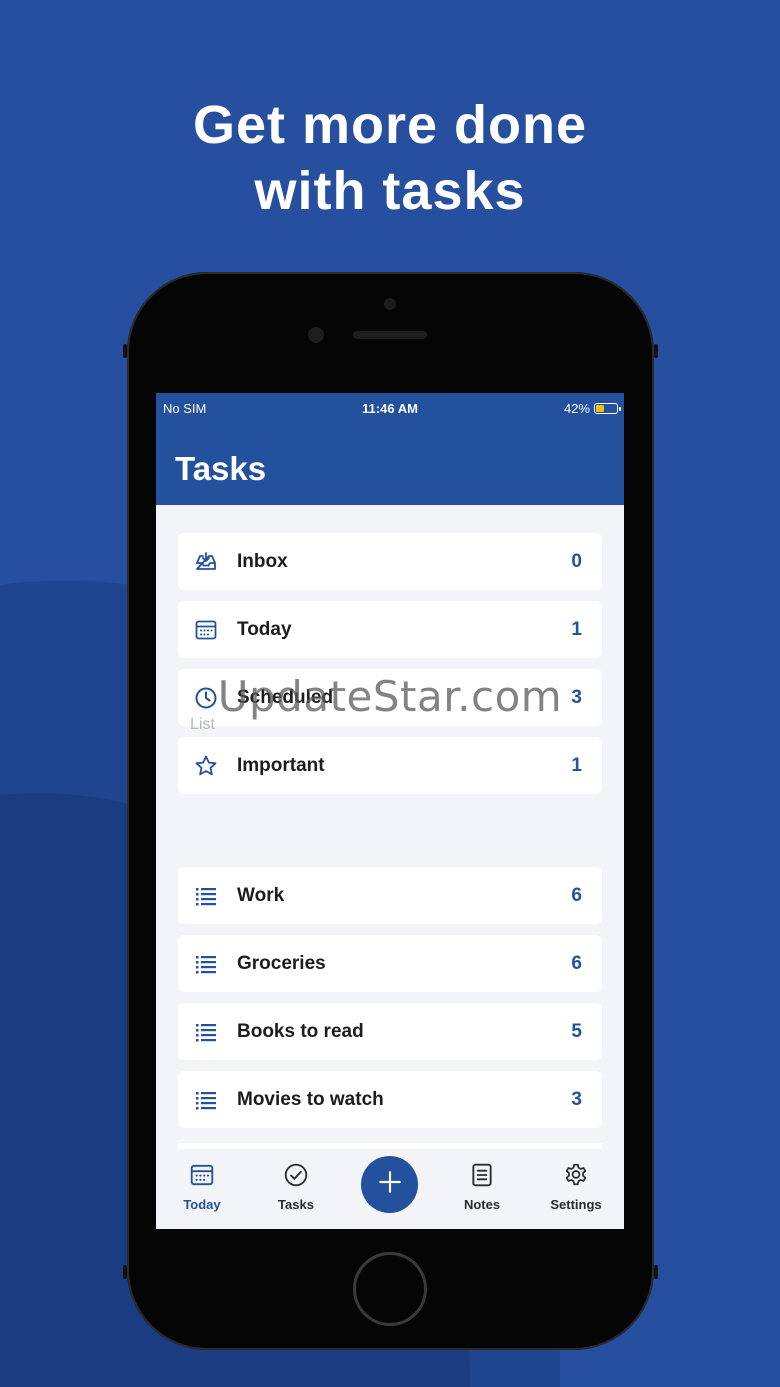 The width and height of the screenshot is (780, 1387). Describe the element at coordinates (390, 561) in the screenshot. I see `smart-list-inbox: Inbox 0` at that location.